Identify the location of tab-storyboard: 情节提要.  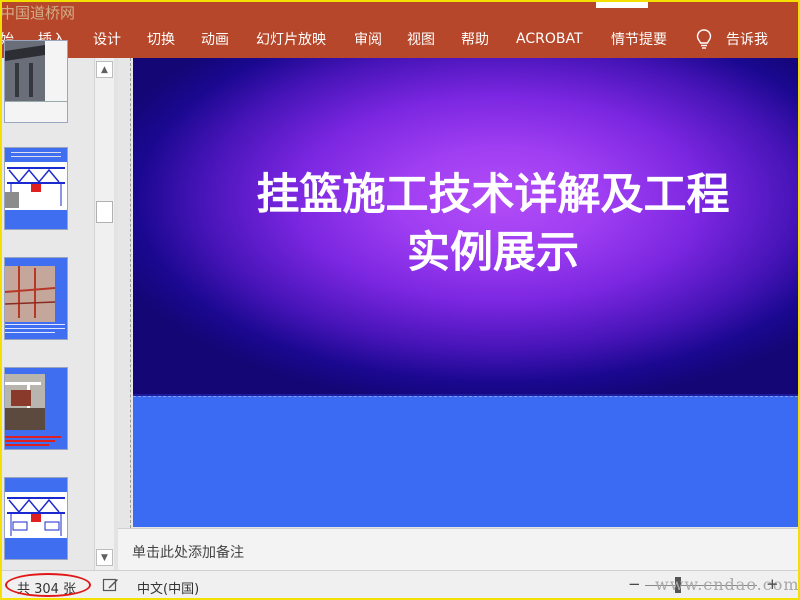
(652, 39).